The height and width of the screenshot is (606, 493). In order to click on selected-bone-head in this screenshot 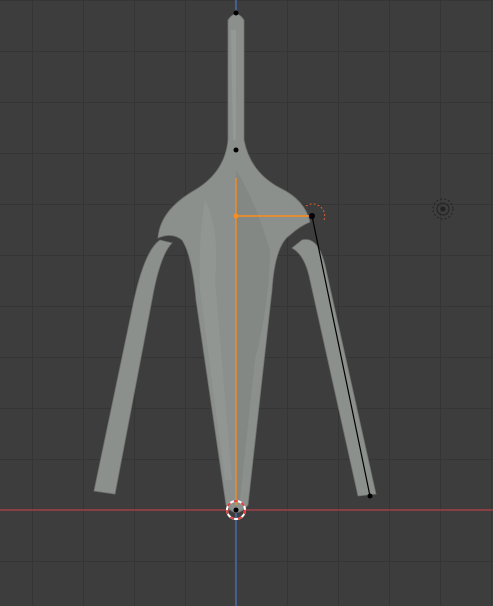, I will do `click(236, 216)`.